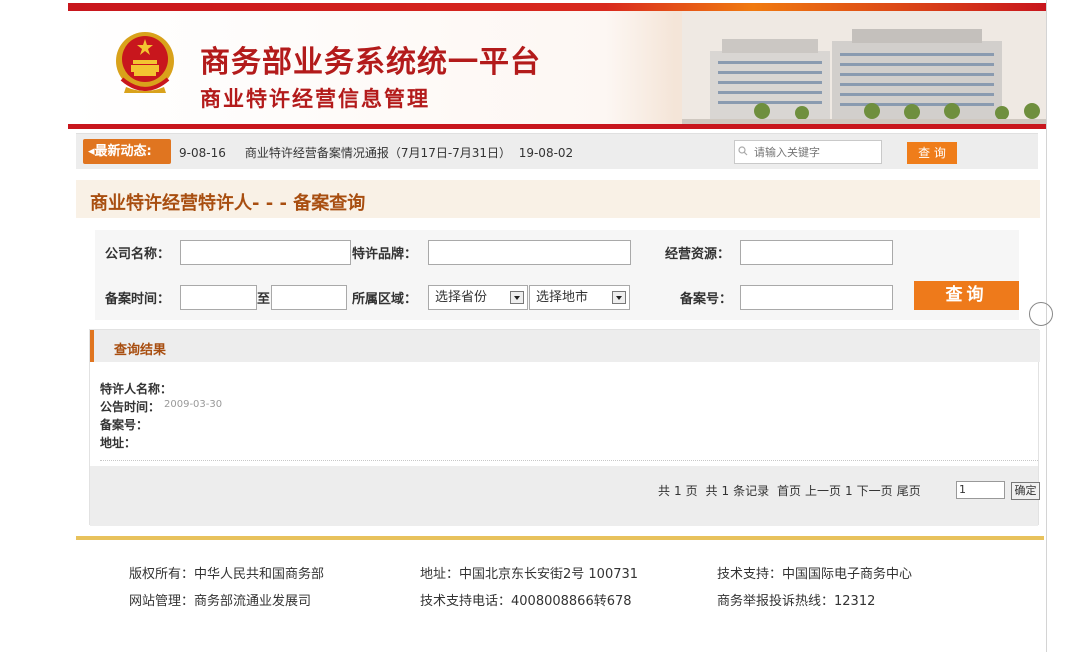 The width and height of the screenshot is (1071, 652). What do you see at coordinates (546, 153) in the screenshot?
I see `news-date-2: 19-08-02` at bounding box center [546, 153].